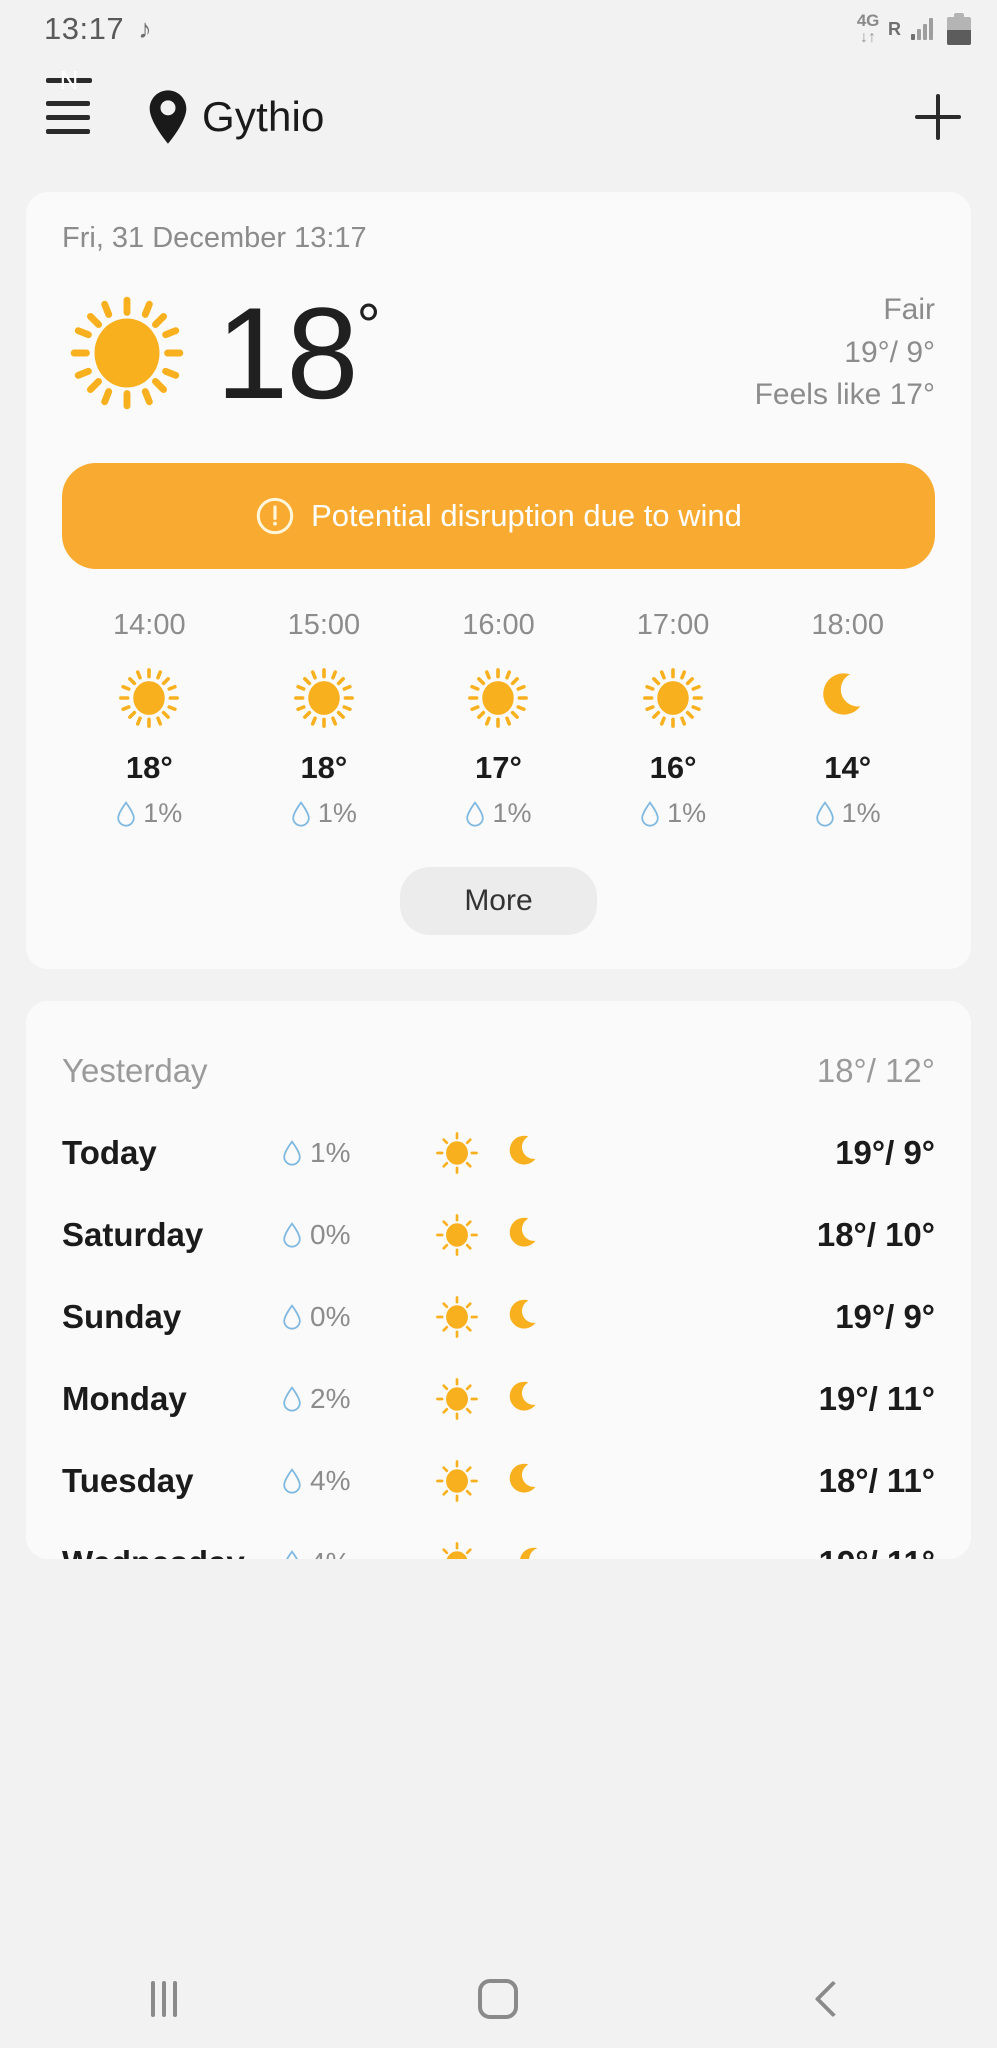 The height and width of the screenshot is (2048, 997). What do you see at coordinates (149, 719) in the screenshot?
I see `hourly-item: 14:00 18° 1%` at bounding box center [149, 719].